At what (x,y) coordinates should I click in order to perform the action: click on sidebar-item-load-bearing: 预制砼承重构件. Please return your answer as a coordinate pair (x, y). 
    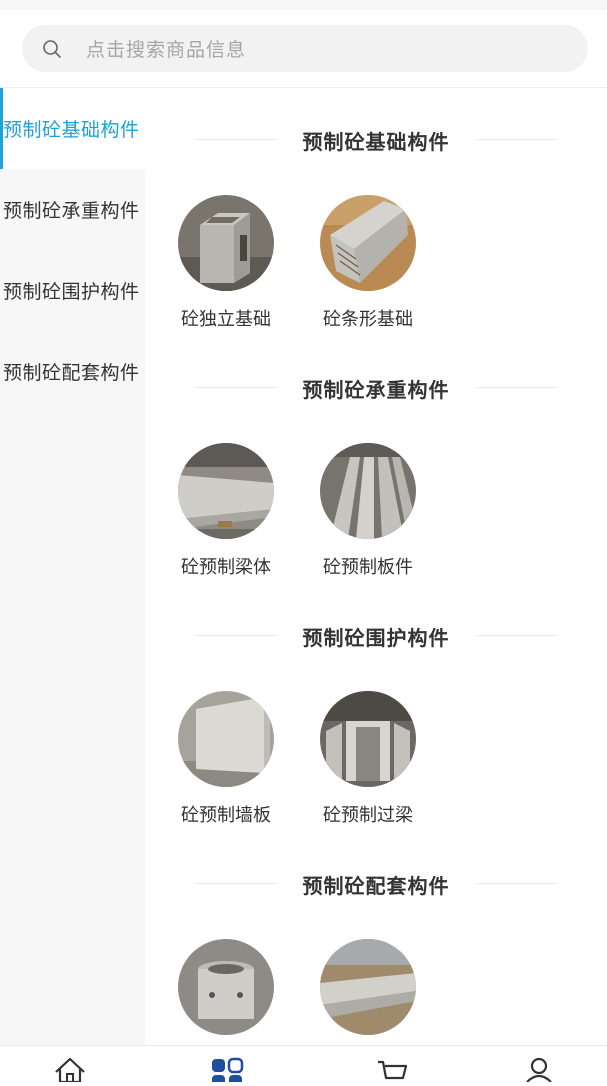
    Looking at the image, I should click on (72, 209).